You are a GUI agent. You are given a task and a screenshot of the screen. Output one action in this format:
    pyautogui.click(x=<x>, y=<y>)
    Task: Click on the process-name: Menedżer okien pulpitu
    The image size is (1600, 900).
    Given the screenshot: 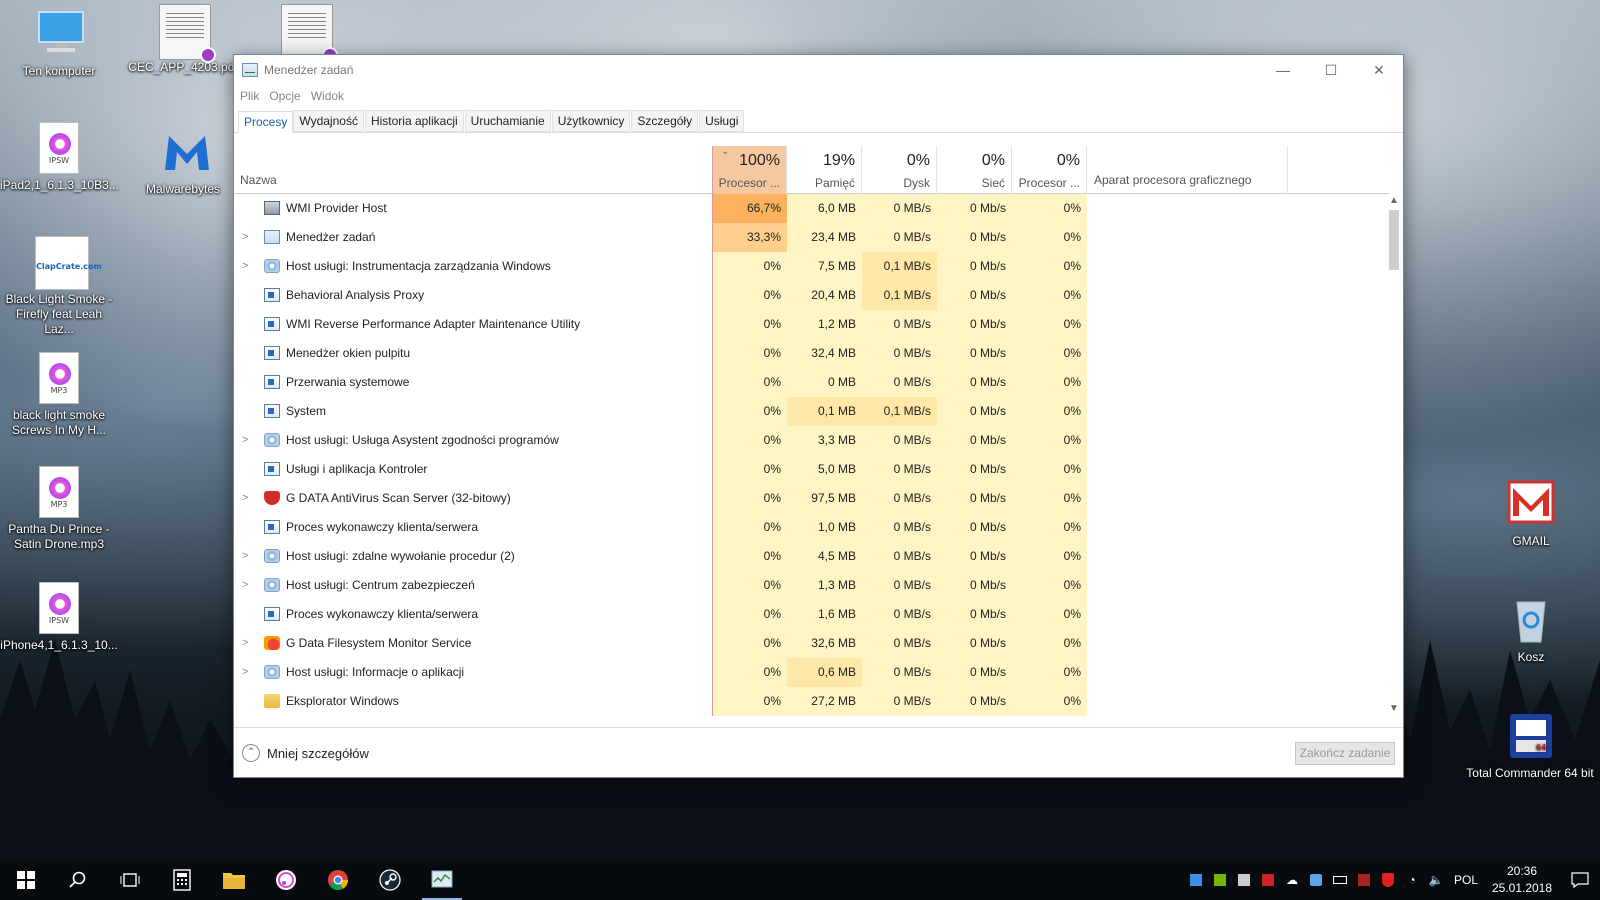 What is the action you would take?
    pyautogui.click(x=348, y=353)
    